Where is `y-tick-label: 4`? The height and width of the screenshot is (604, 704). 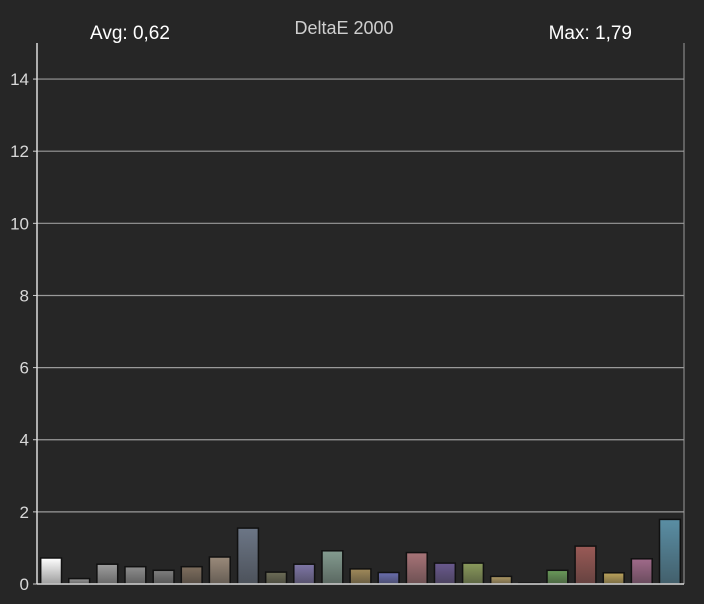 y-tick-label: 4 is located at coordinates (24, 440).